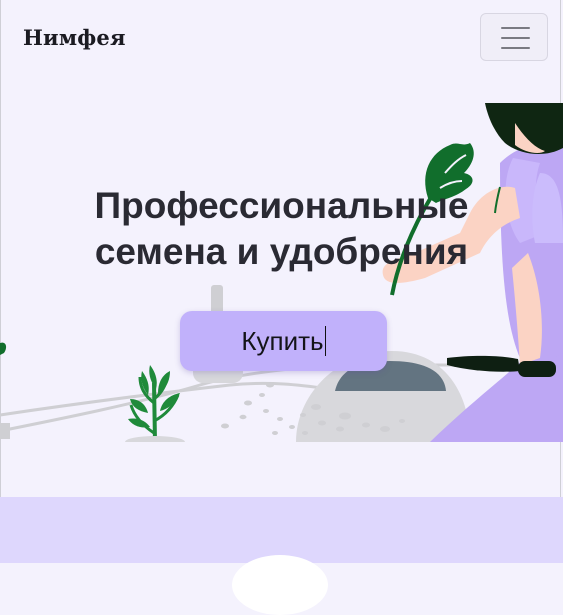 The width and height of the screenshot is (563, 615). I want to click on menu-toggle-button, so click(514, 37).